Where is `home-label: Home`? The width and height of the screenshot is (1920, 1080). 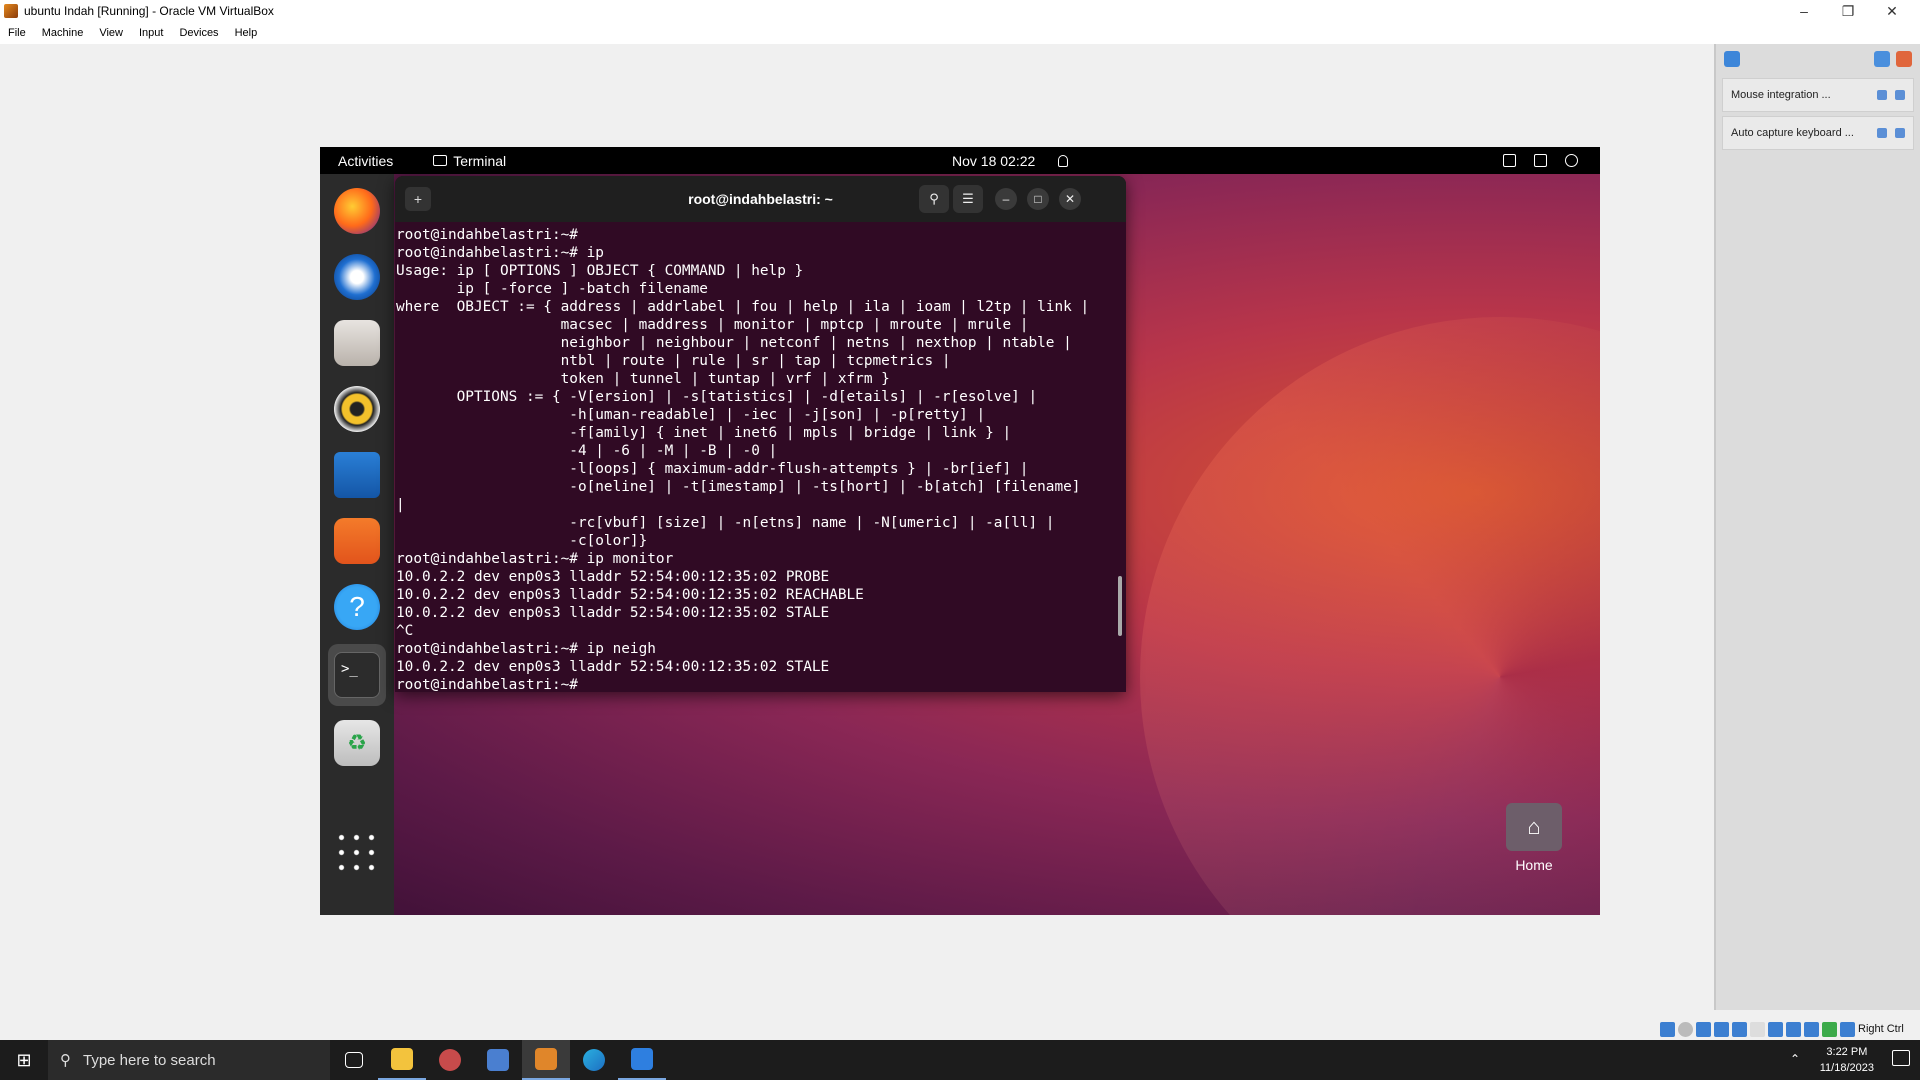 home-label: Home is located at coordinates (1534, 865).